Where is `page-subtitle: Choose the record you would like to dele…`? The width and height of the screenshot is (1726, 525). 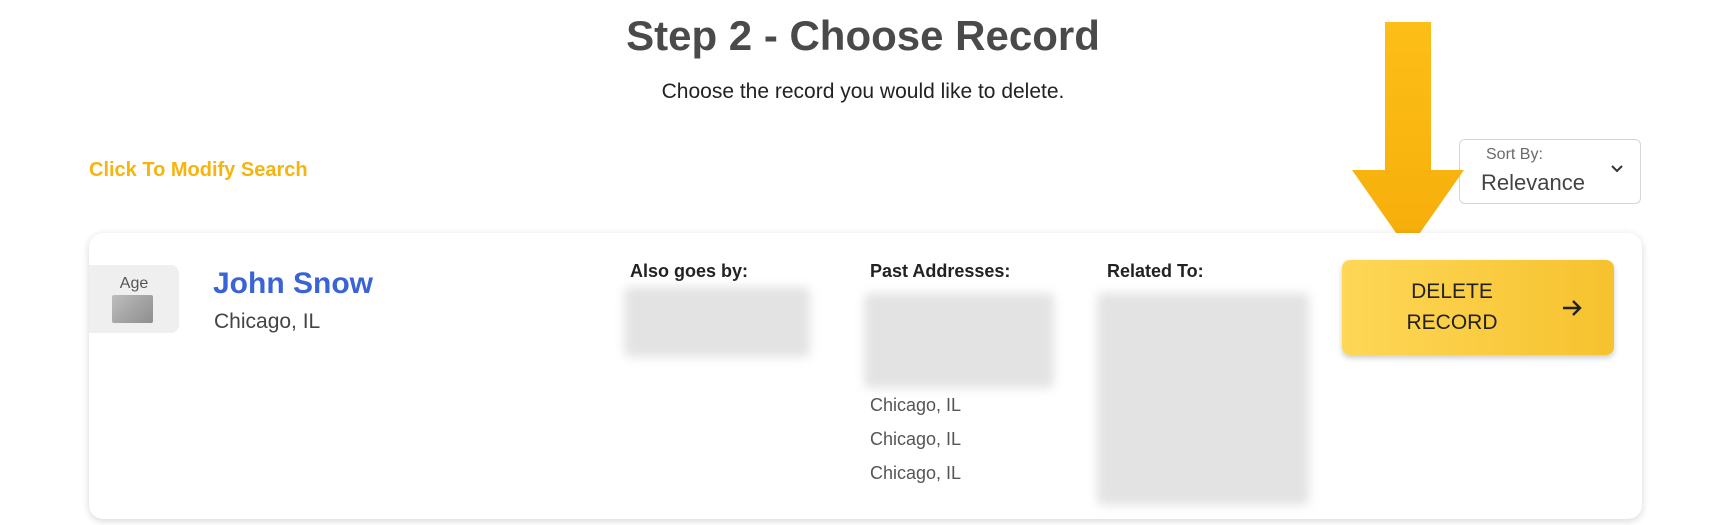 page-subtitle: Choose the record you would like to dele… is located at coordinates (863, 91).